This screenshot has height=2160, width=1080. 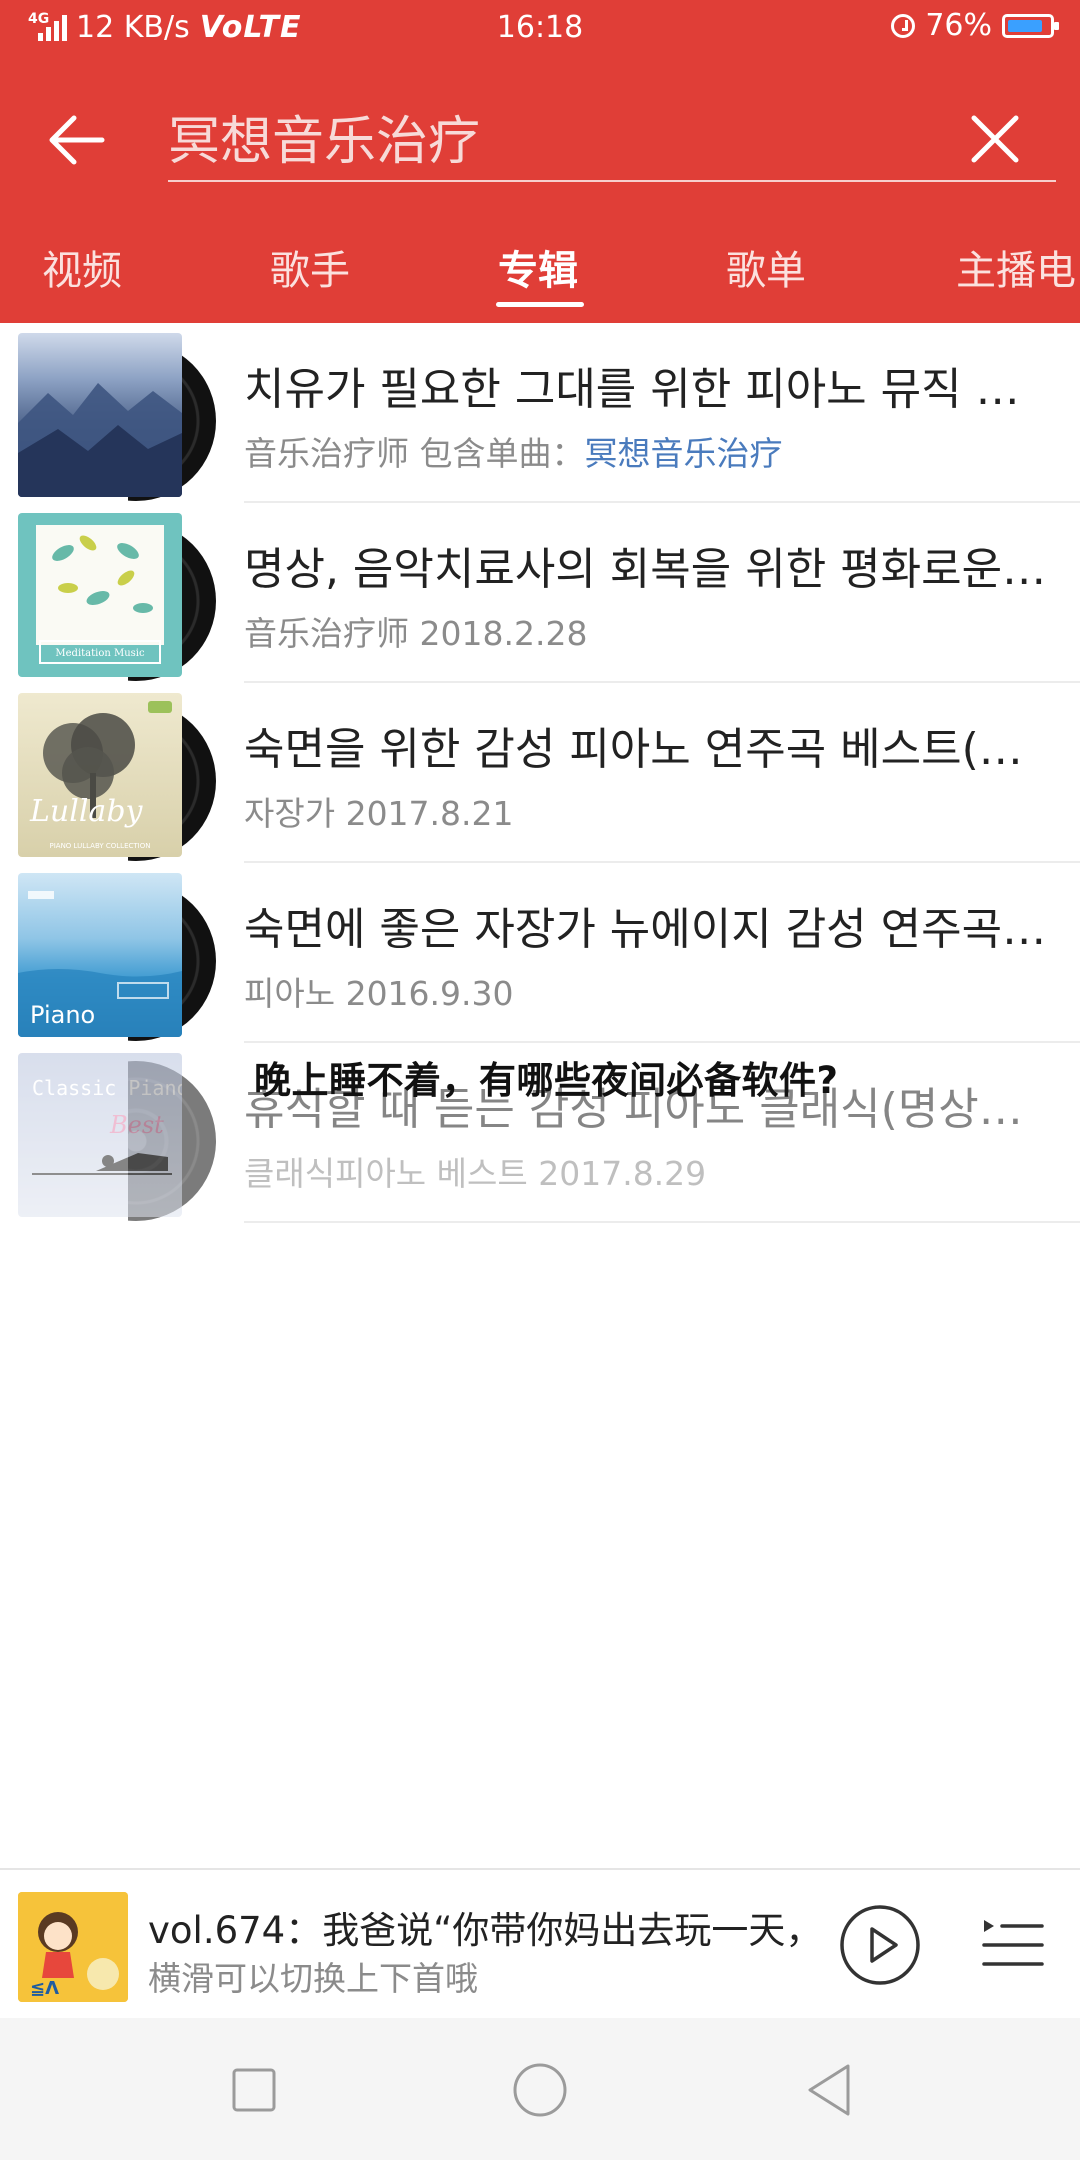 I want to click on system-navigation-bar, so click(x=540, y=2089).